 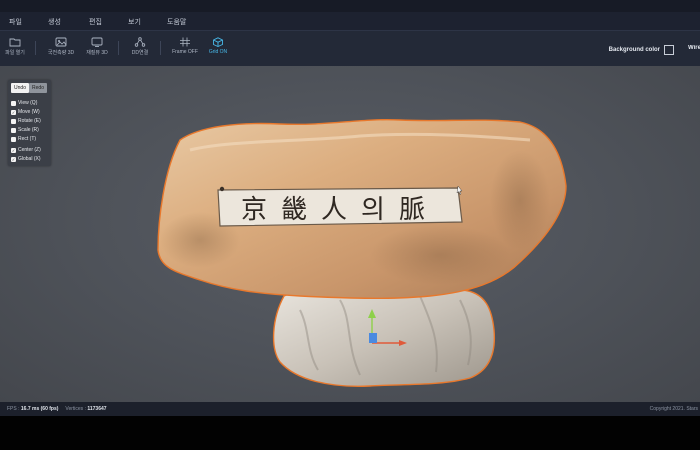 What do you see at coordinates (23, 139) in the screenshot?
I see `rect-mode-option: Rect (T)` at bounding box center [23, 139].